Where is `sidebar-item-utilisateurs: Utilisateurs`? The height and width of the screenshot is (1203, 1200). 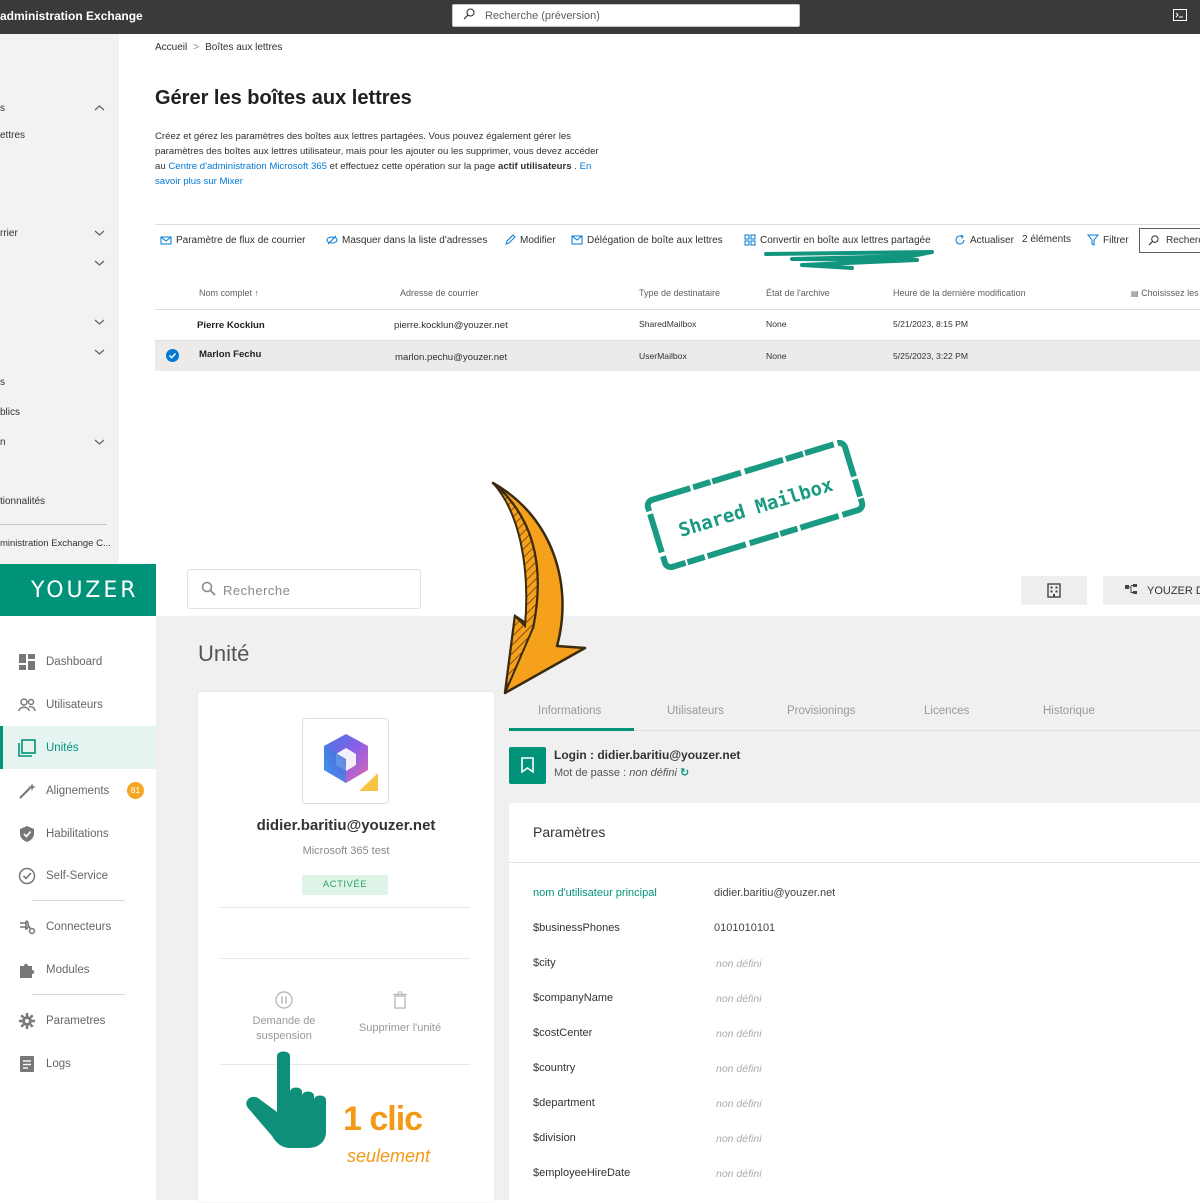 sidebar-item-utilisateurs: Utilisateurs is located at coordinates (78, 704).